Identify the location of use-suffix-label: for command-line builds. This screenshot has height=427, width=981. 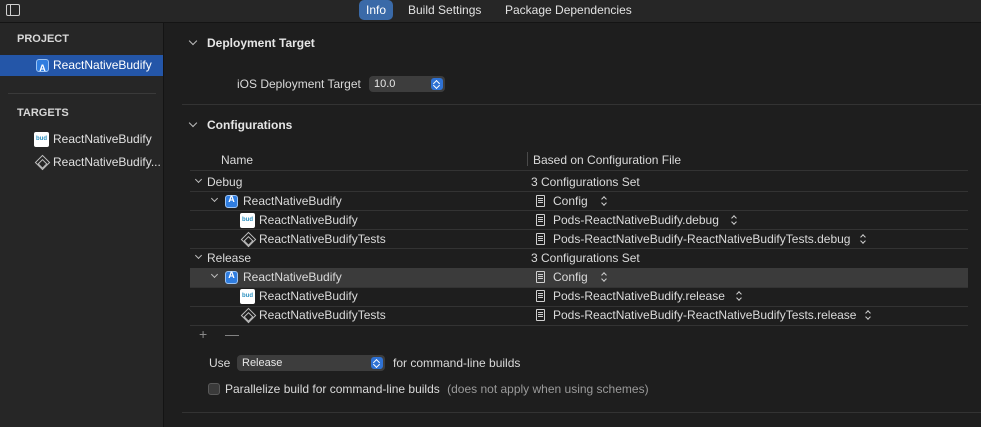
(457, 363).